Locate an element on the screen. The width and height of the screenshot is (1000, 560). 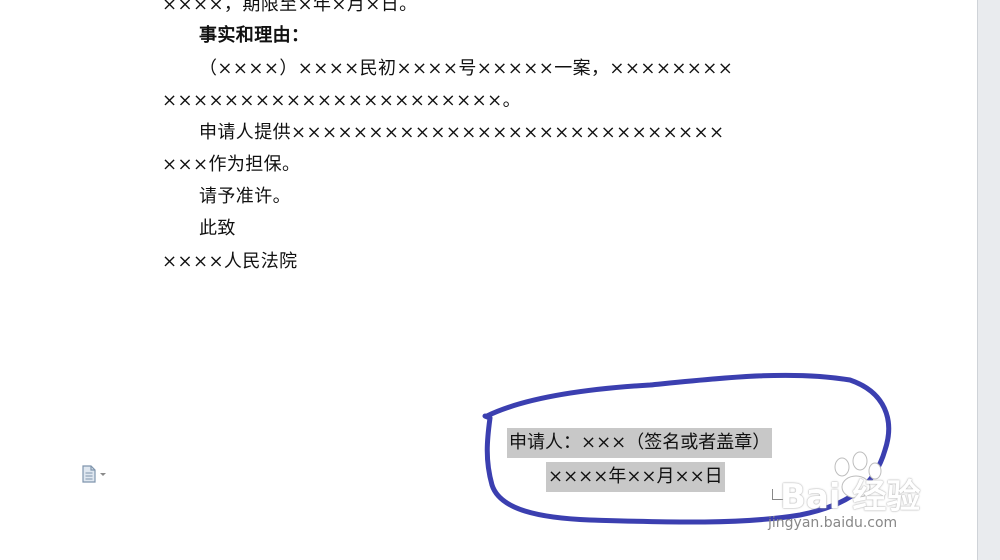
right-gutter is located at coordinates (988, 280).